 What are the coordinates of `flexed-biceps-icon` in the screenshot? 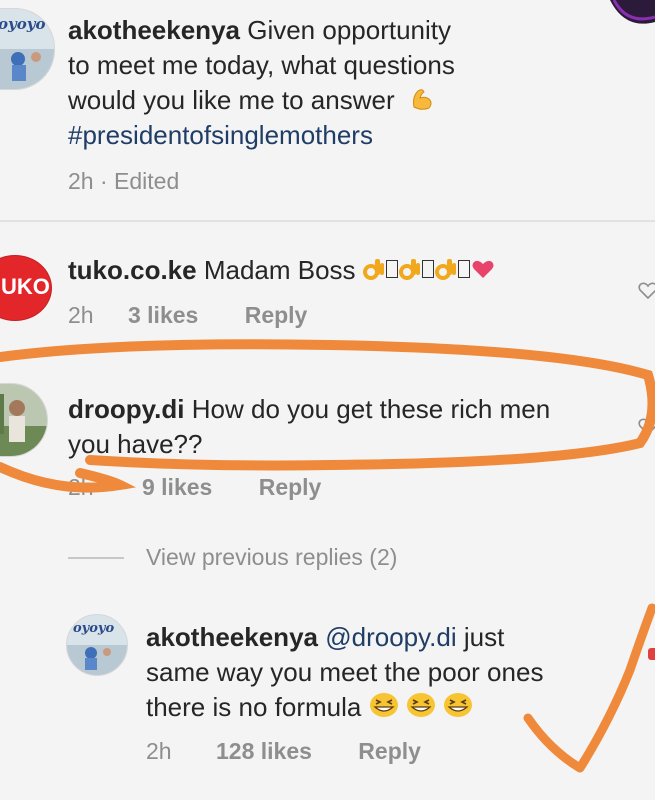 It's located at (422, 99).